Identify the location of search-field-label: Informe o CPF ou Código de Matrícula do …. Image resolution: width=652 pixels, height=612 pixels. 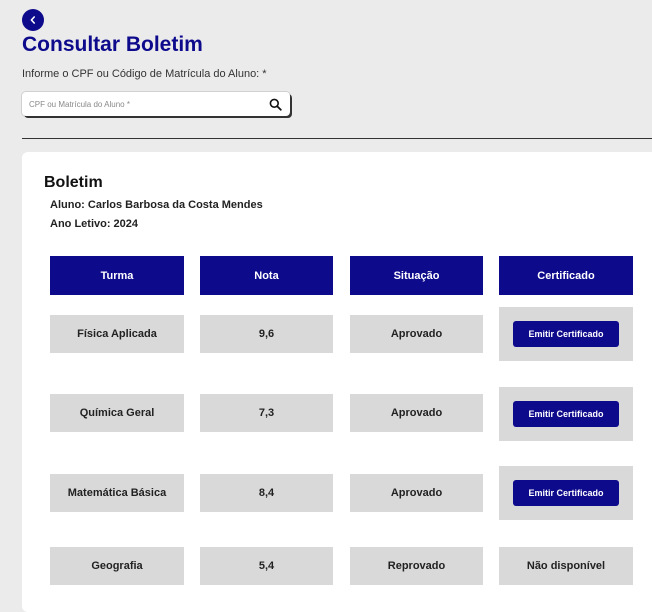
(144, 74).